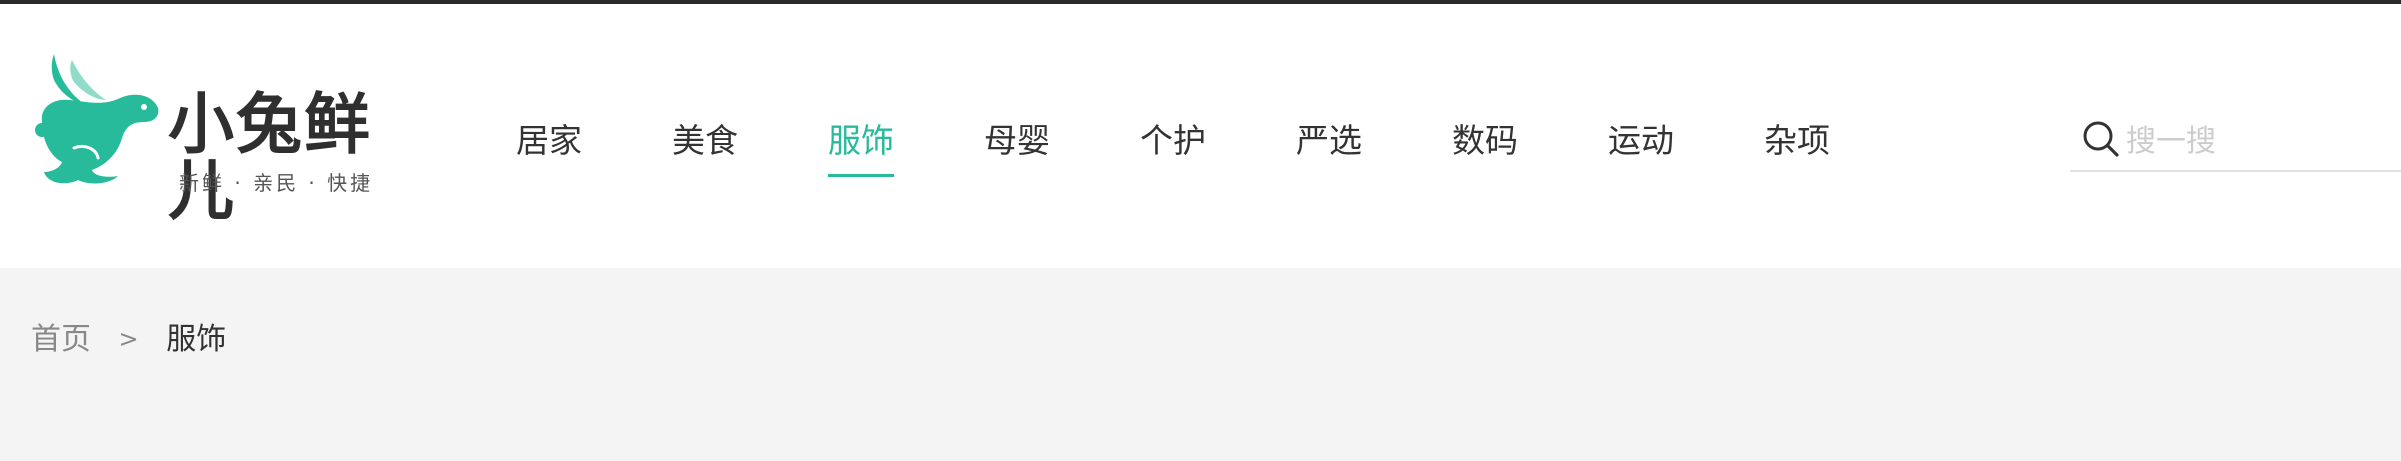  I want to click on breadcrumb: 首页 > 服饰, so click(128, 340).